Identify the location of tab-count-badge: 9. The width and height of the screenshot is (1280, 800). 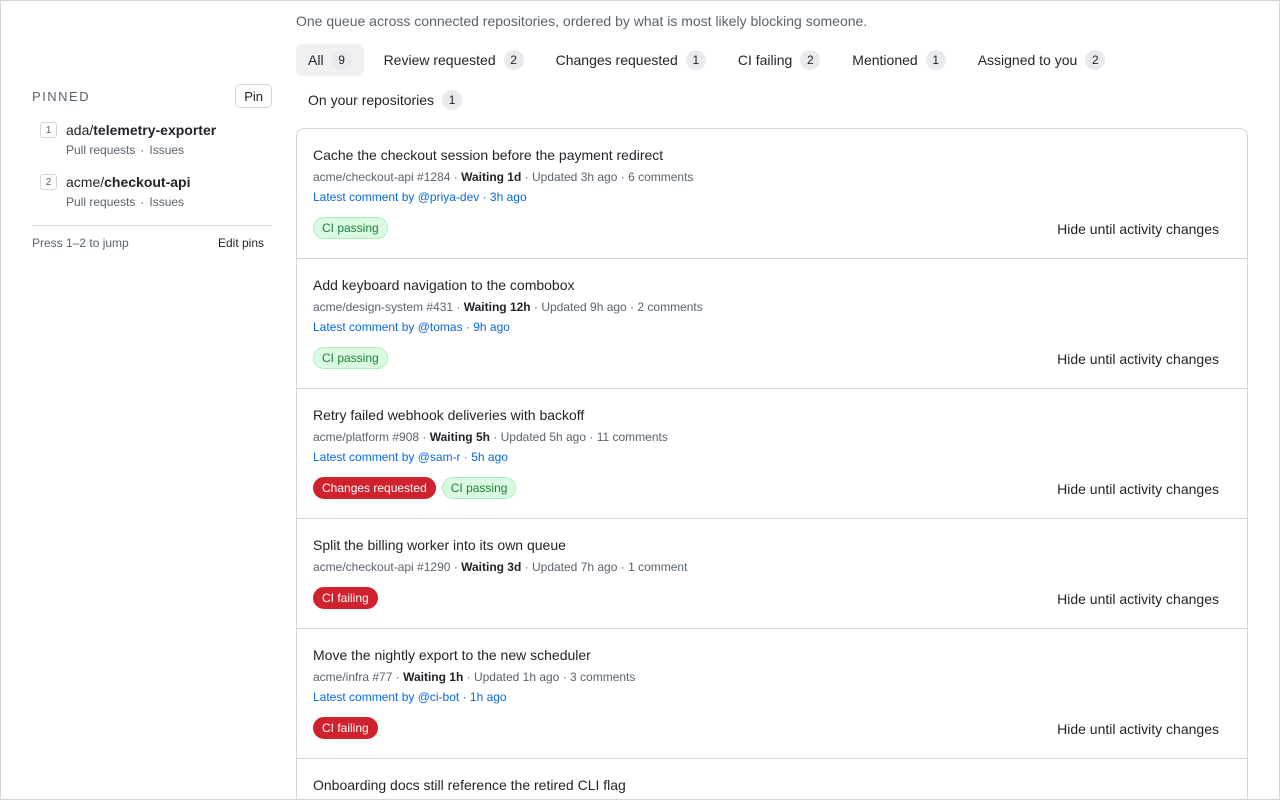
(341, 60).